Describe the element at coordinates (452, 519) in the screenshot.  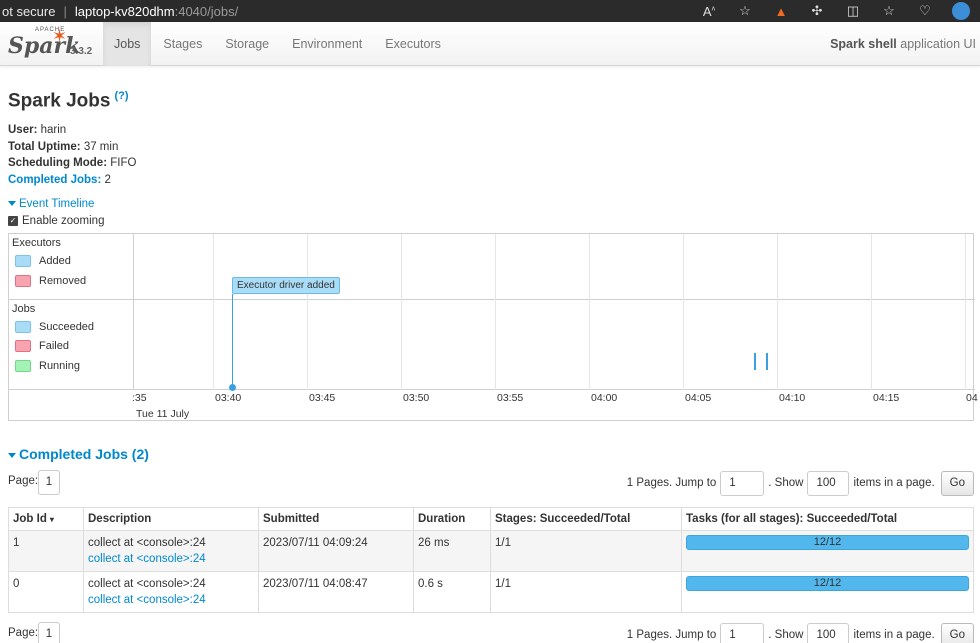
I see `col-duration: Duration` at that location.